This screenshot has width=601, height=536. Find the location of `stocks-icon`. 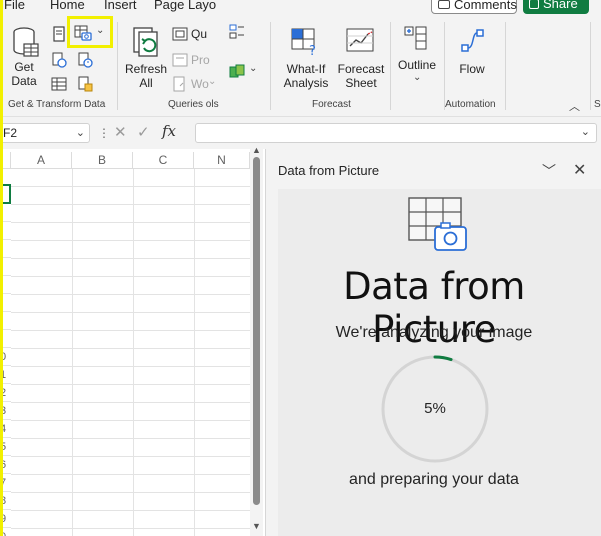

stocks-icon is located at coordinates (237, 72).